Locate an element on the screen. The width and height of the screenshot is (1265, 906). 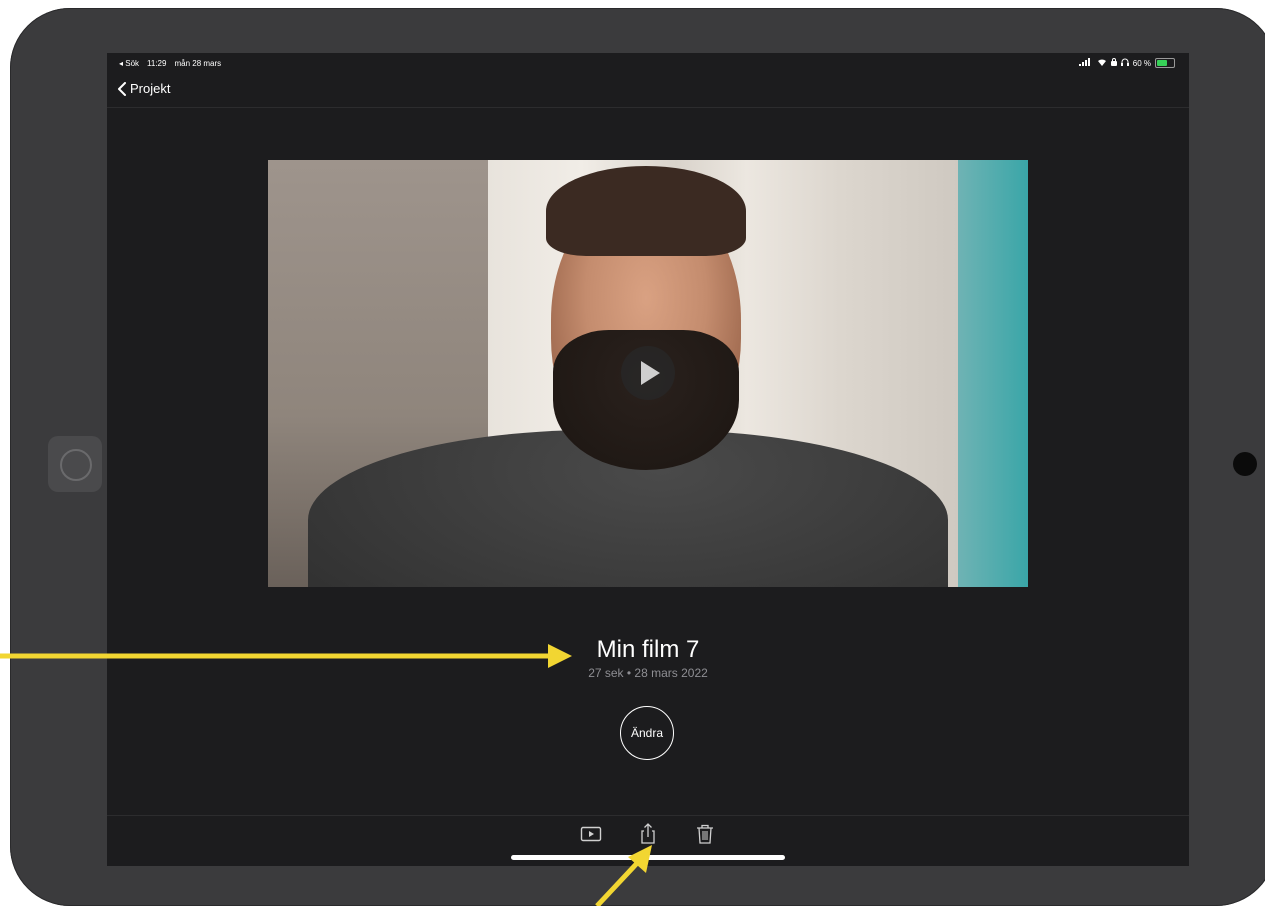
edit-button: Ändra is located at coordinates (647, 733).